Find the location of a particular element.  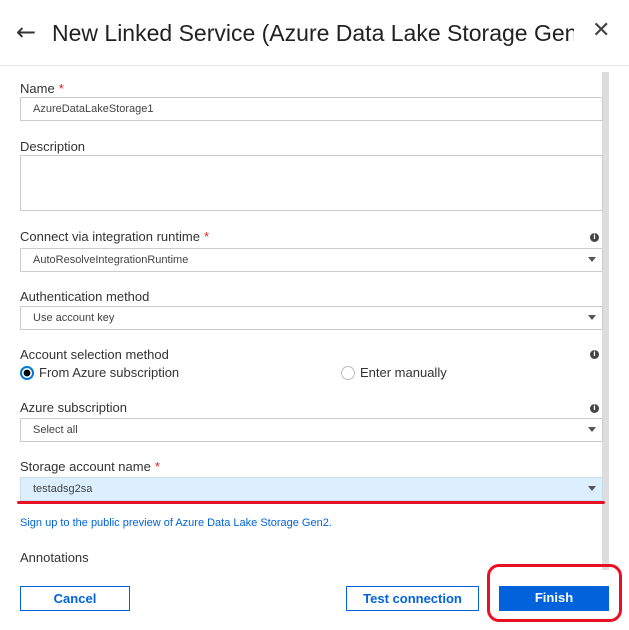

radio-from-subscription: From Azure subscription is located at coordinates (99, 372).